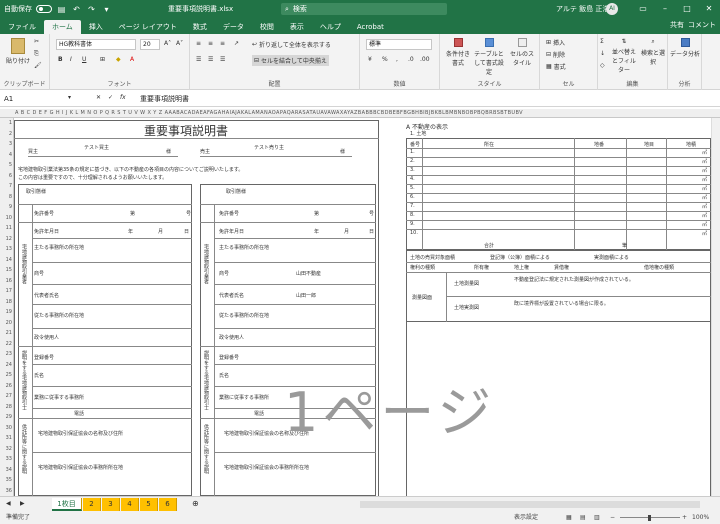  Describe the element at coordinates (198, 43) in the screenshot. I see `align-top-icon: ≡` at that location.